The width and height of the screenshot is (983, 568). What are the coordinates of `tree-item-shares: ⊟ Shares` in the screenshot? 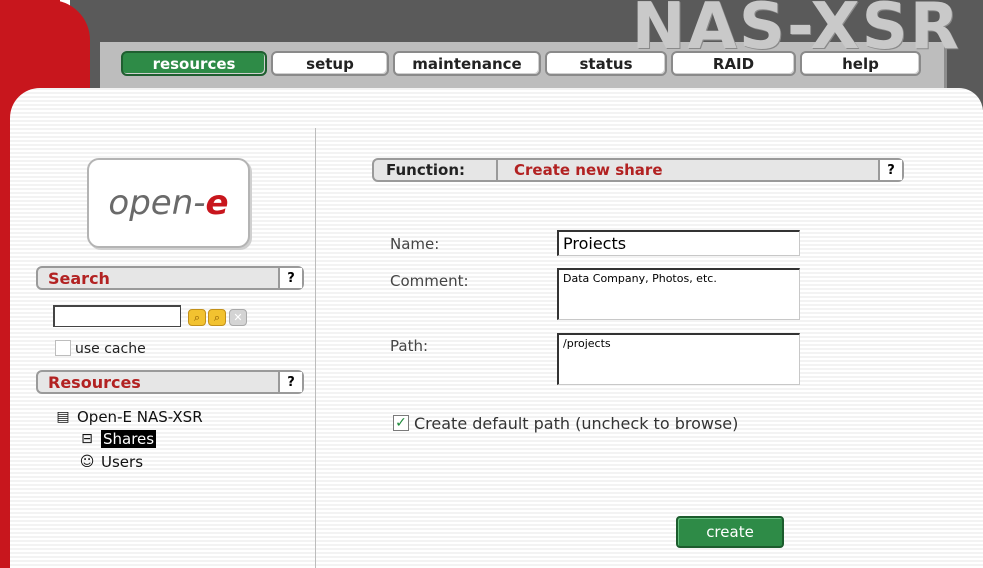 It's located at (118, 439).